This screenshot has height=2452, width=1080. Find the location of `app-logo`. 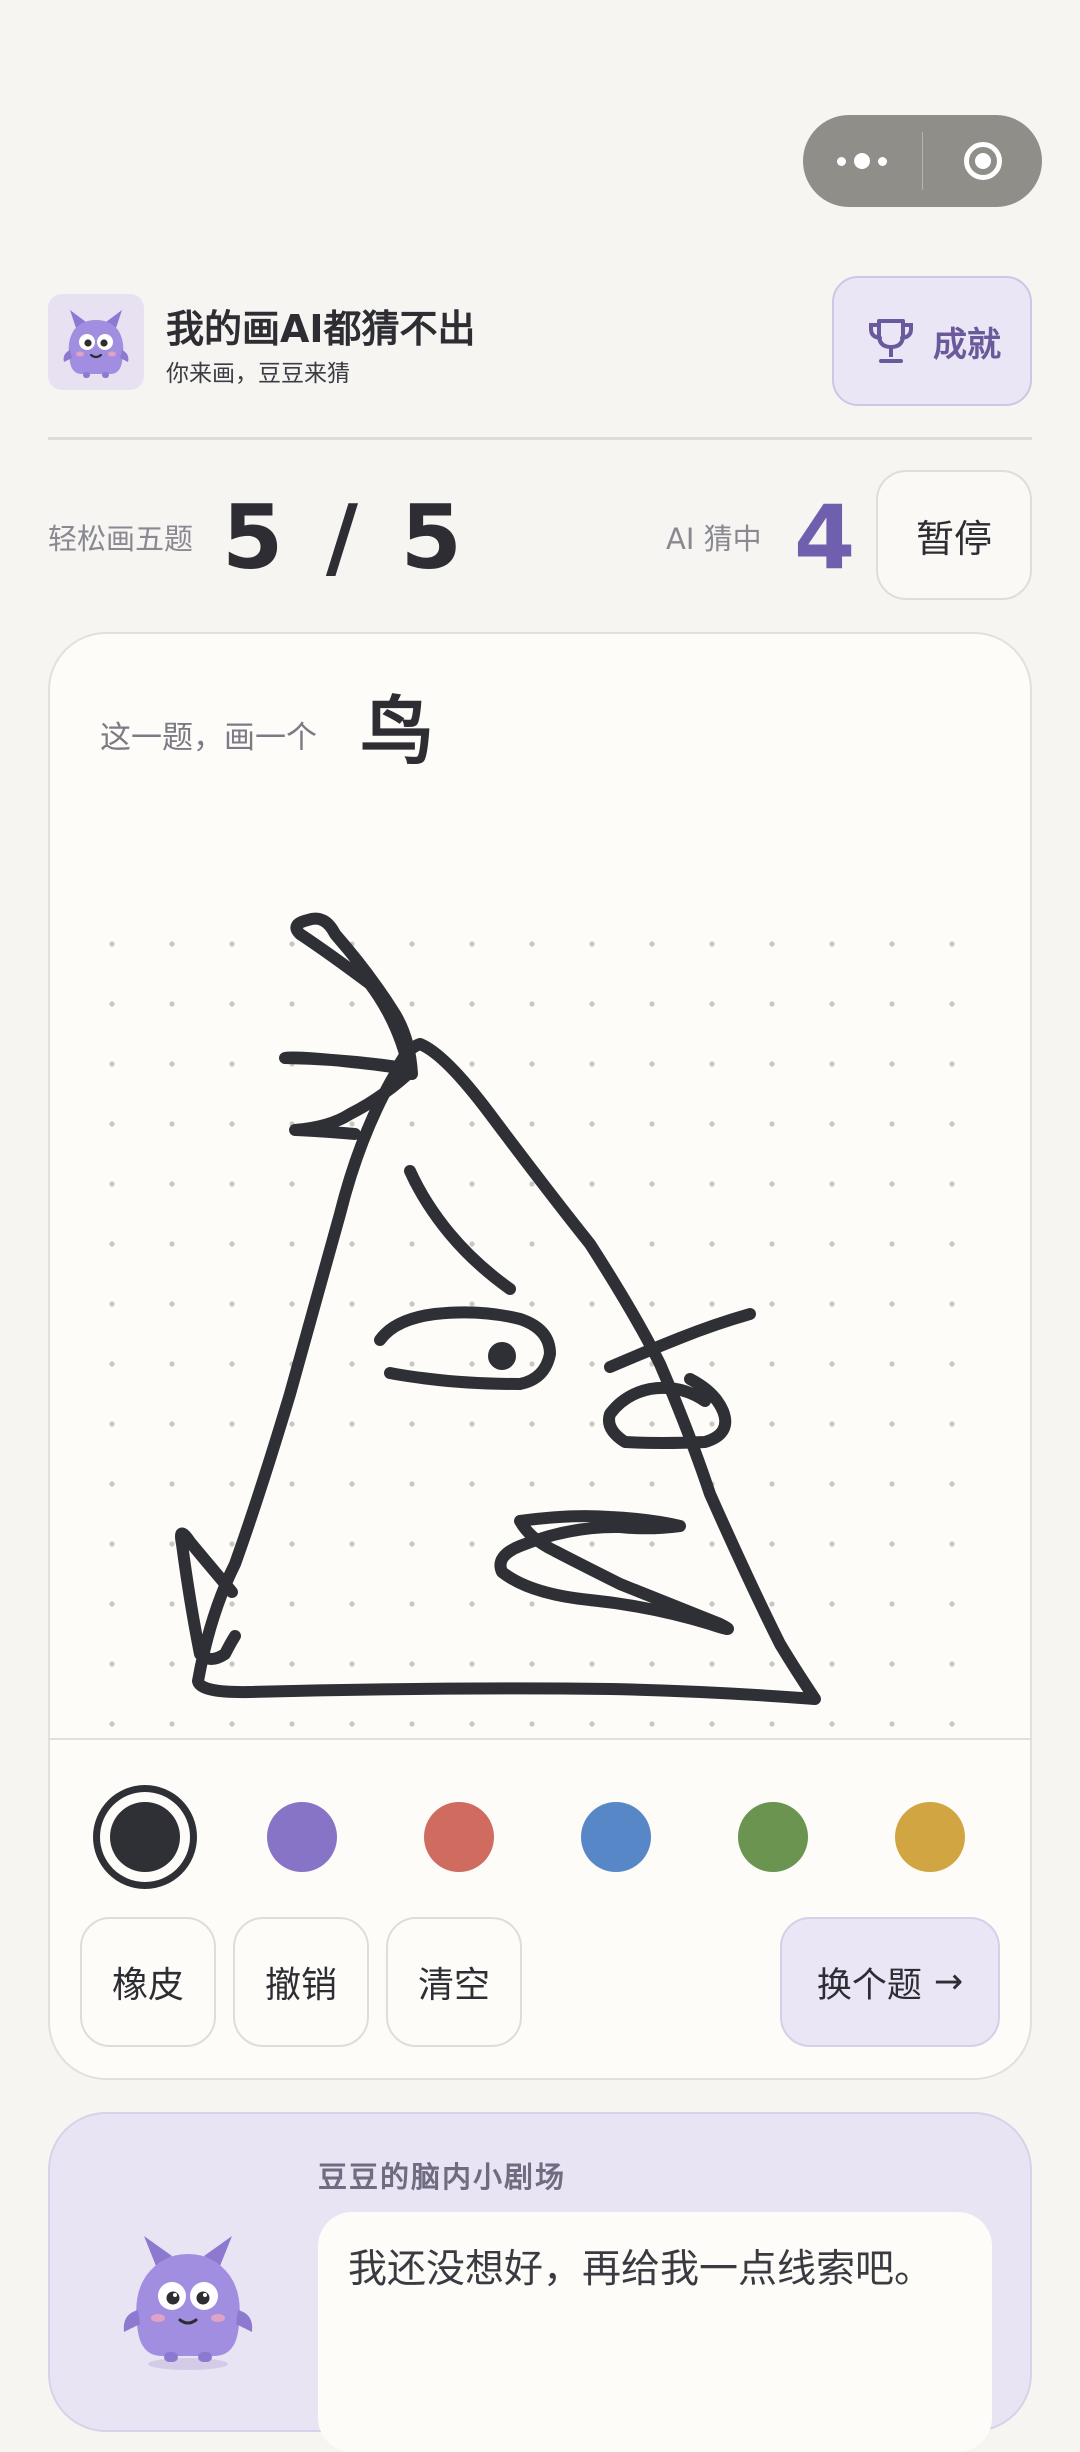

app-logo is located at coordinates (96, 342).